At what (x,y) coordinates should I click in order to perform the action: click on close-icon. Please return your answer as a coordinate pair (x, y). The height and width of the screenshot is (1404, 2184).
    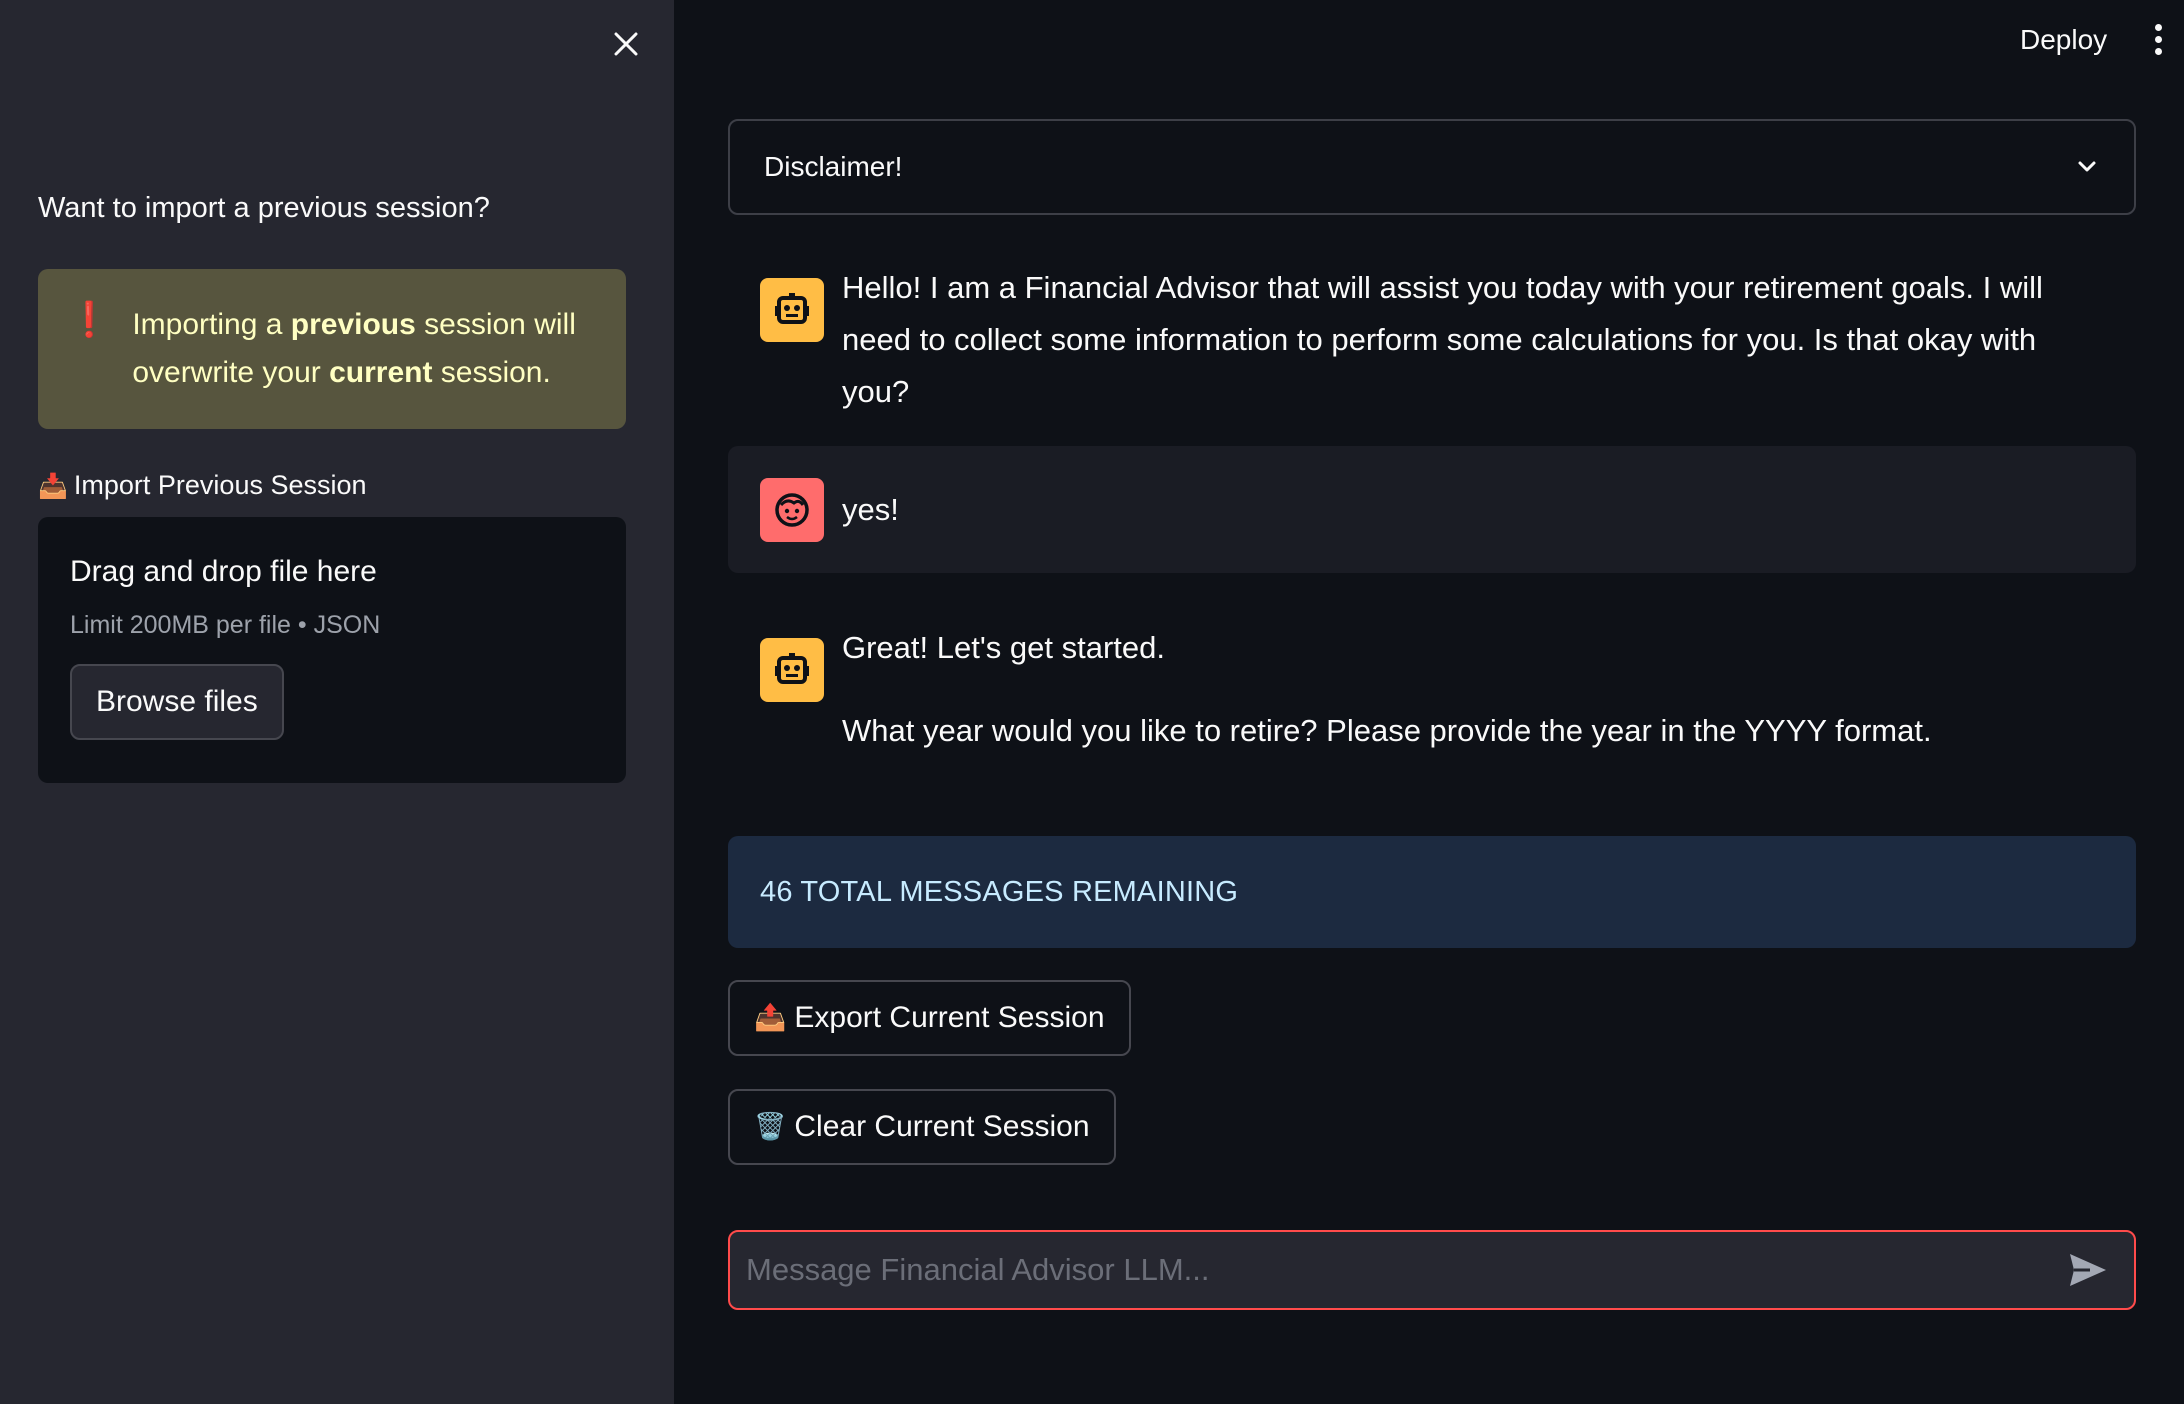
    Looking at the image, I should click on (626, 44).